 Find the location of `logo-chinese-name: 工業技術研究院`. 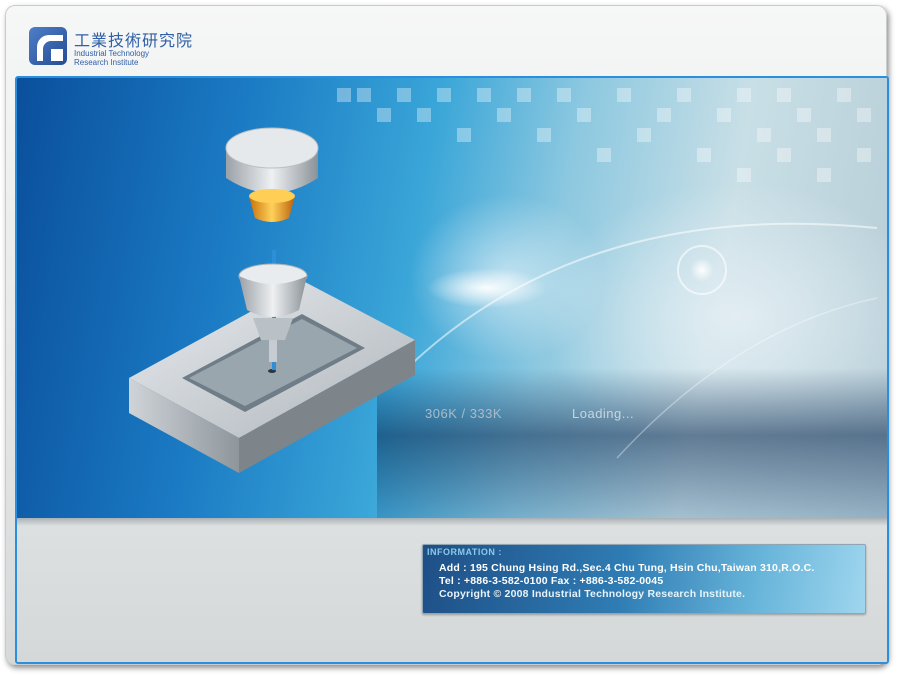

logo-chinese-name: 工業技術研究院 is located at coordinates (134, 40).